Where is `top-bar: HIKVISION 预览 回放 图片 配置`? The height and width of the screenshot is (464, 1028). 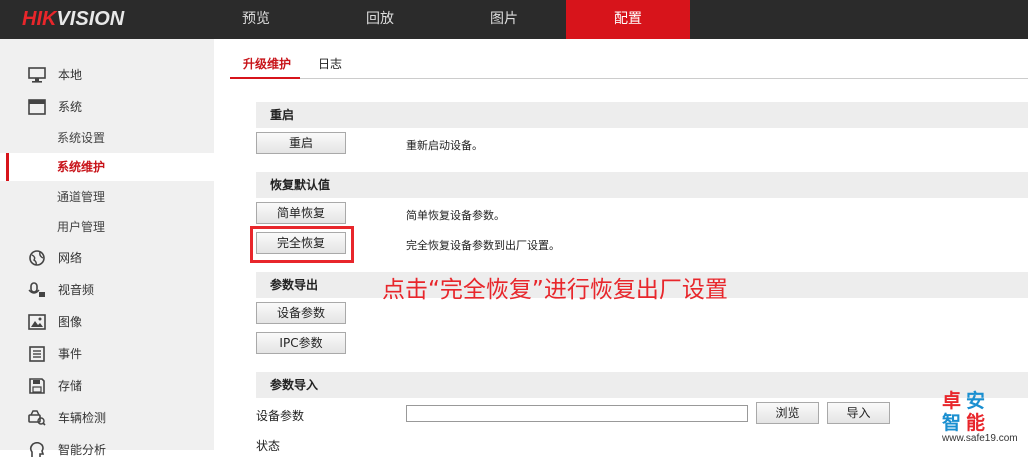
top-bar: HIKVISION 预览 回放 图片 配置 is located at coordinates (514, 19).